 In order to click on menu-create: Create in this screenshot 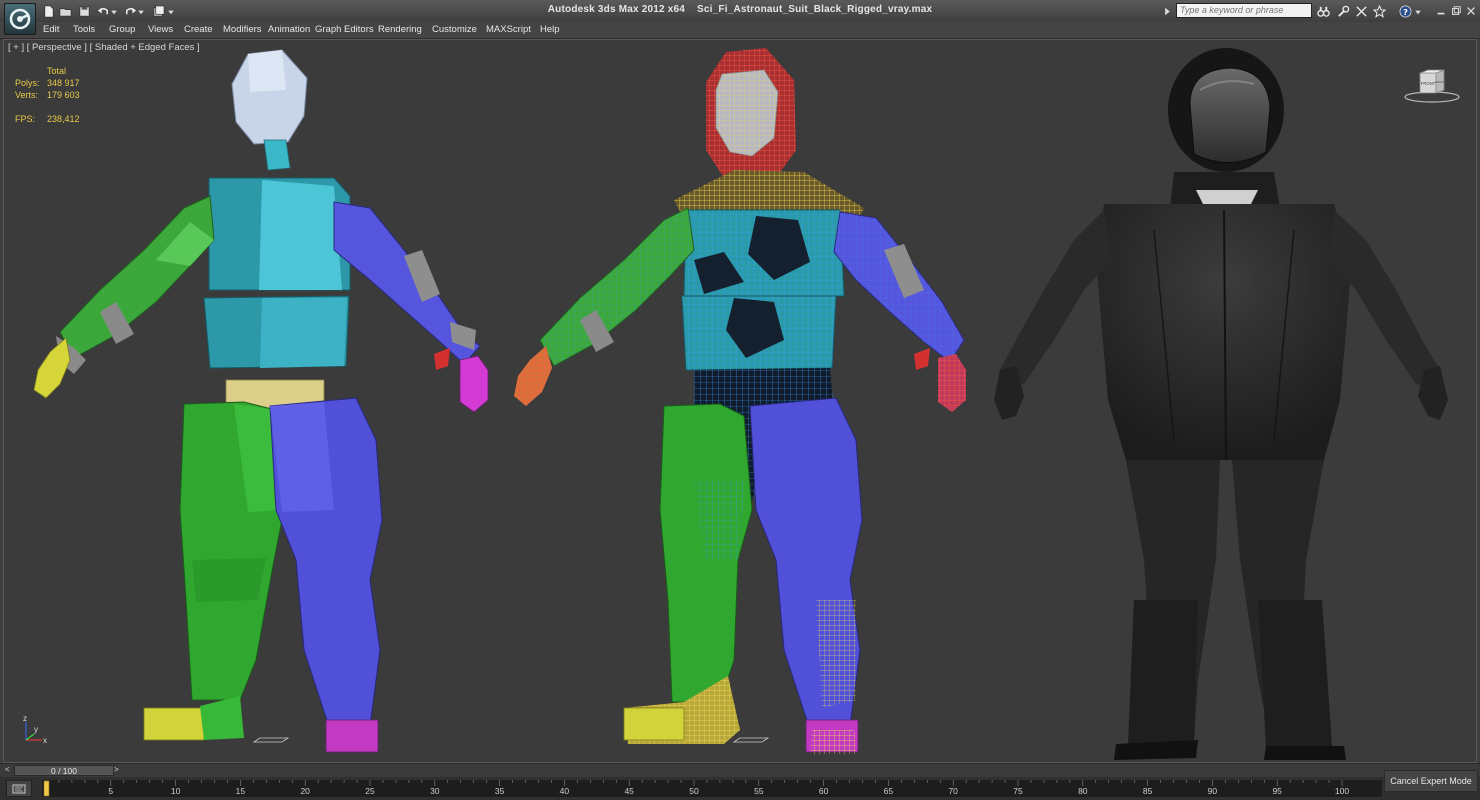, I will do `click(198, 29)`.